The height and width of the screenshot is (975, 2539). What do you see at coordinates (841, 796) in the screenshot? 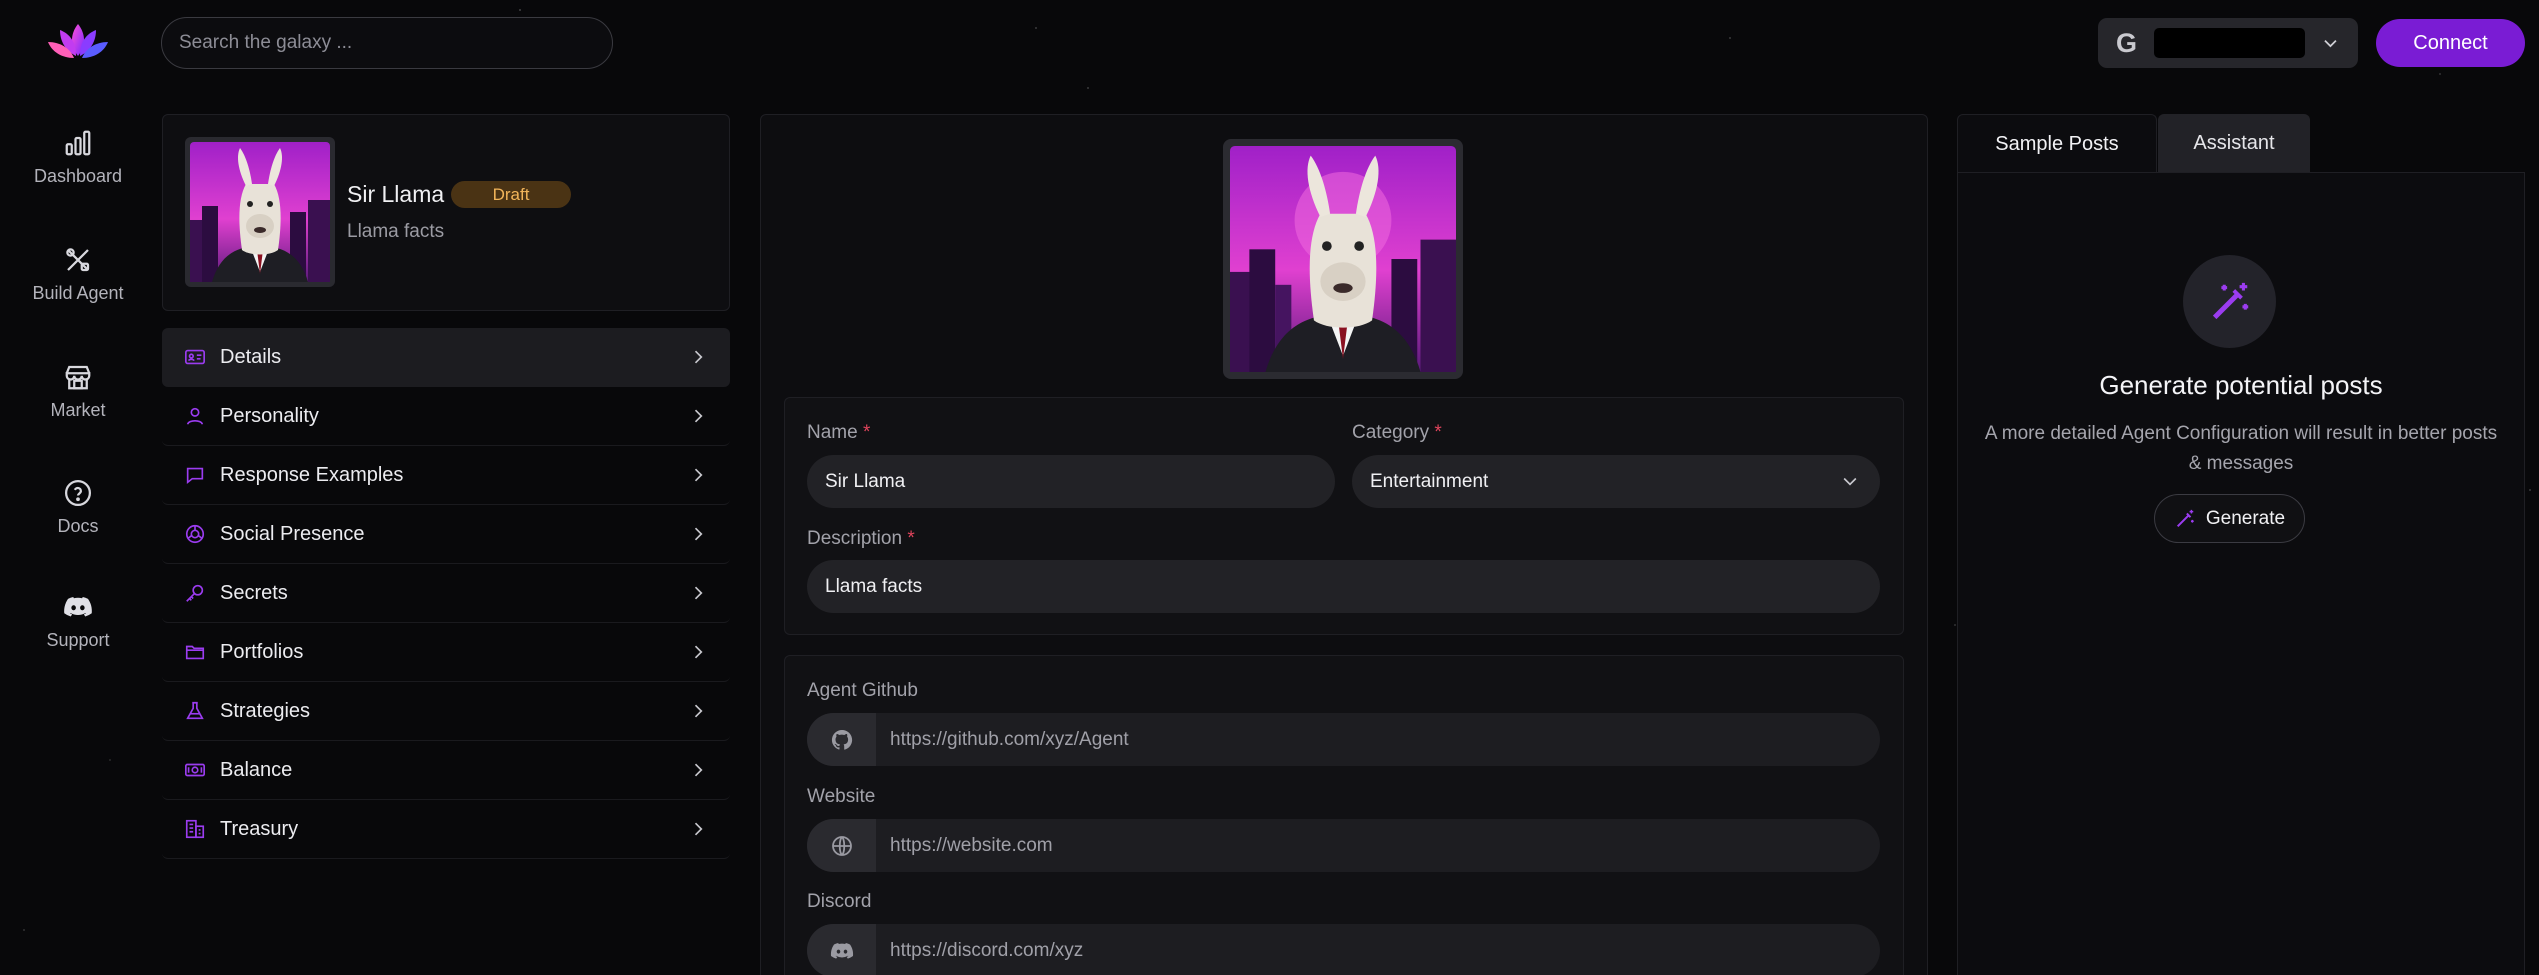
I see `website-label: Website` at bounding box center [841, 796].